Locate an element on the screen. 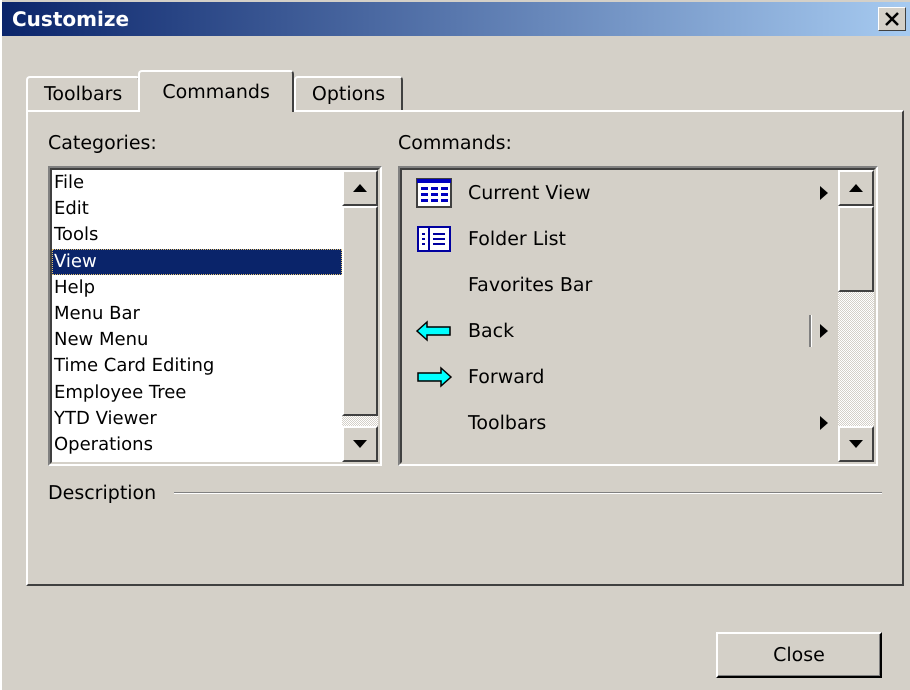  command-item: Toolbars is located at coordinates (628, 423).